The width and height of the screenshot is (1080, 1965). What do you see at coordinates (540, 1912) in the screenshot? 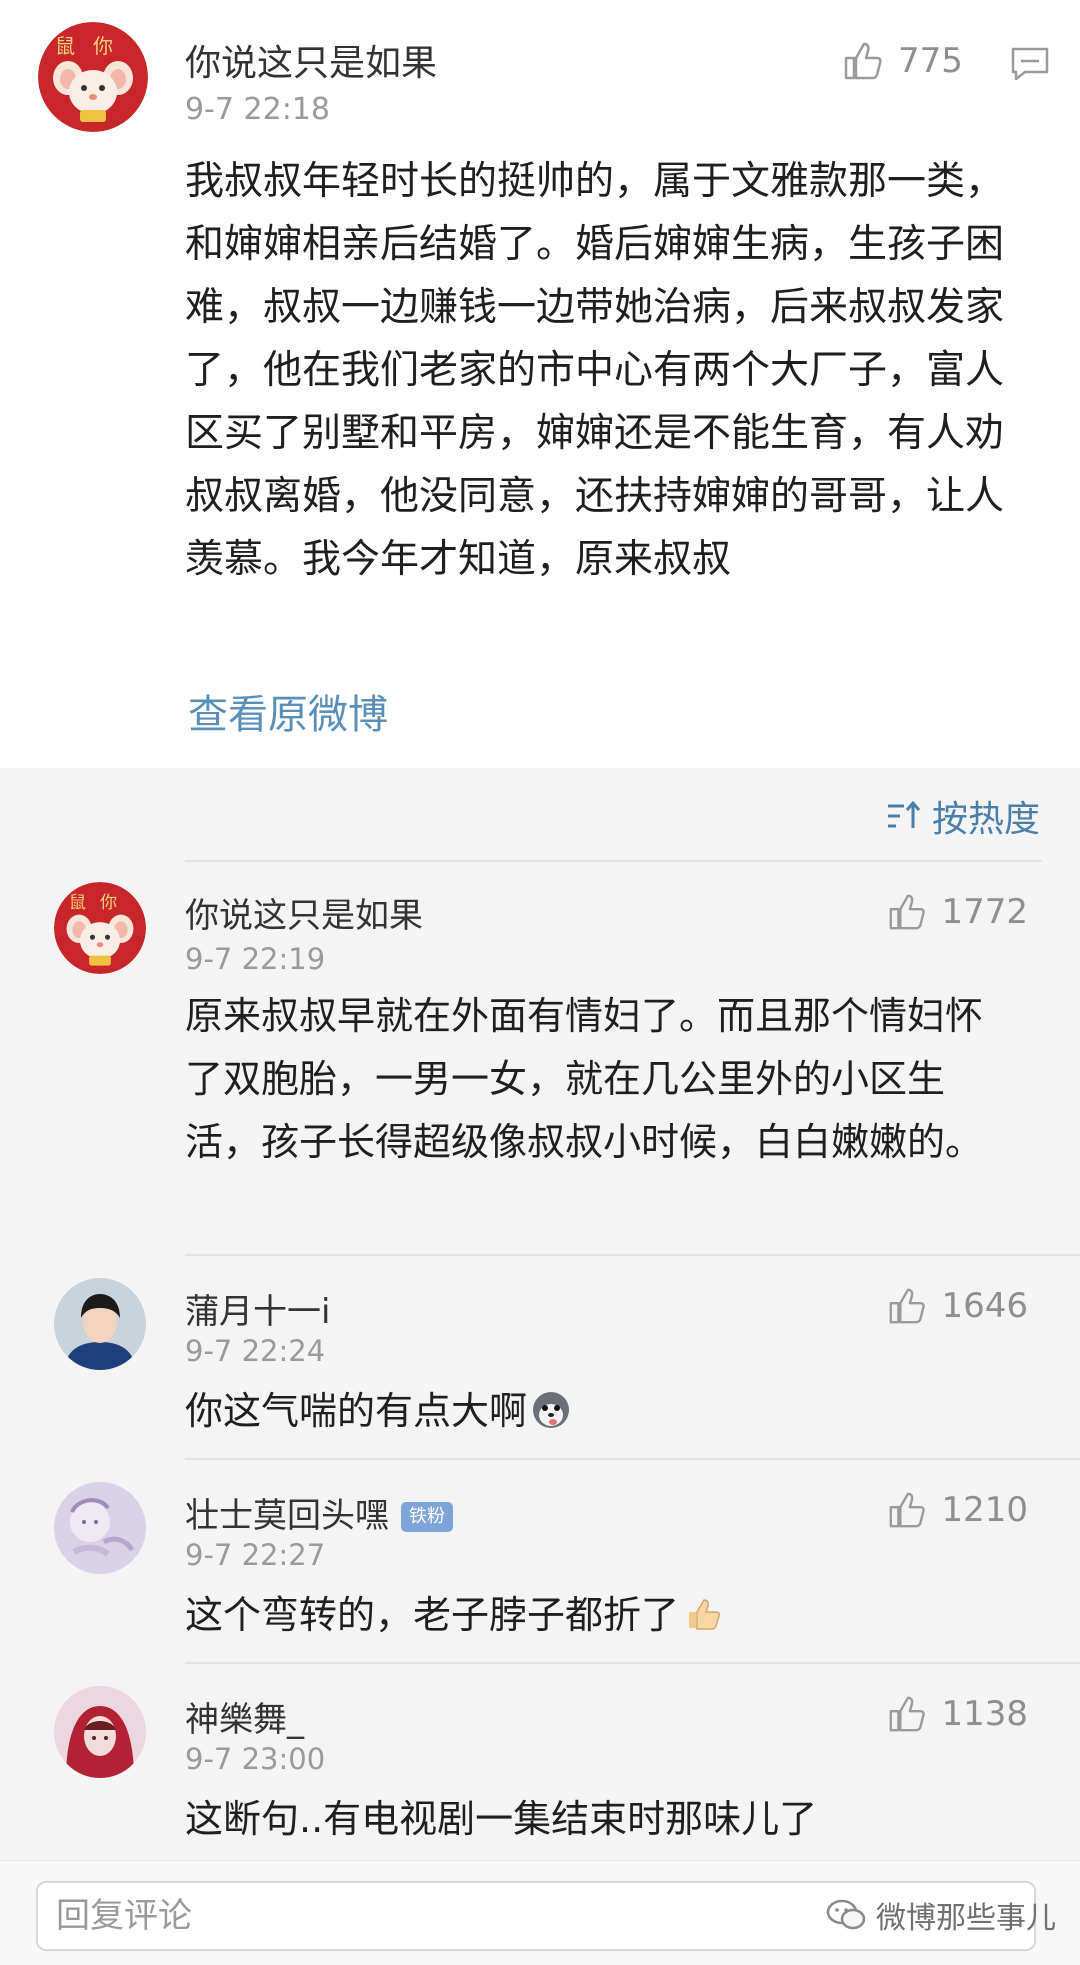
I see `reply-bar: 微博那些事儿` at bounding box center [540, 1912].